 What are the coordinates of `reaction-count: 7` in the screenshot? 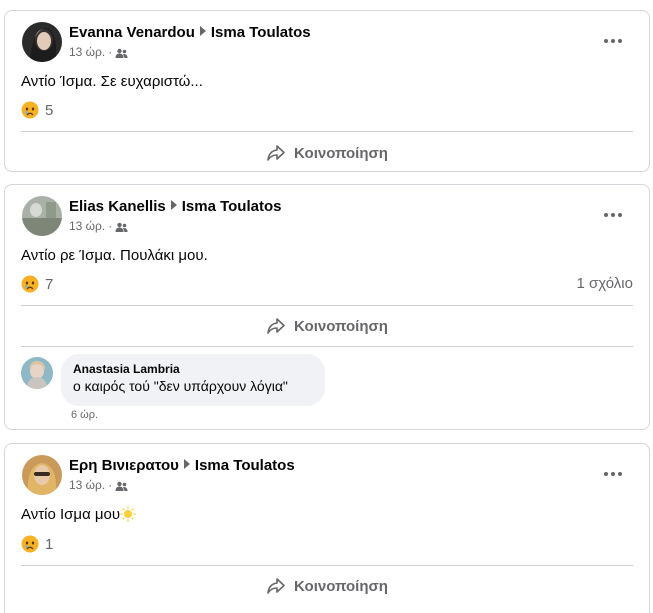 It's located at (49, 284).